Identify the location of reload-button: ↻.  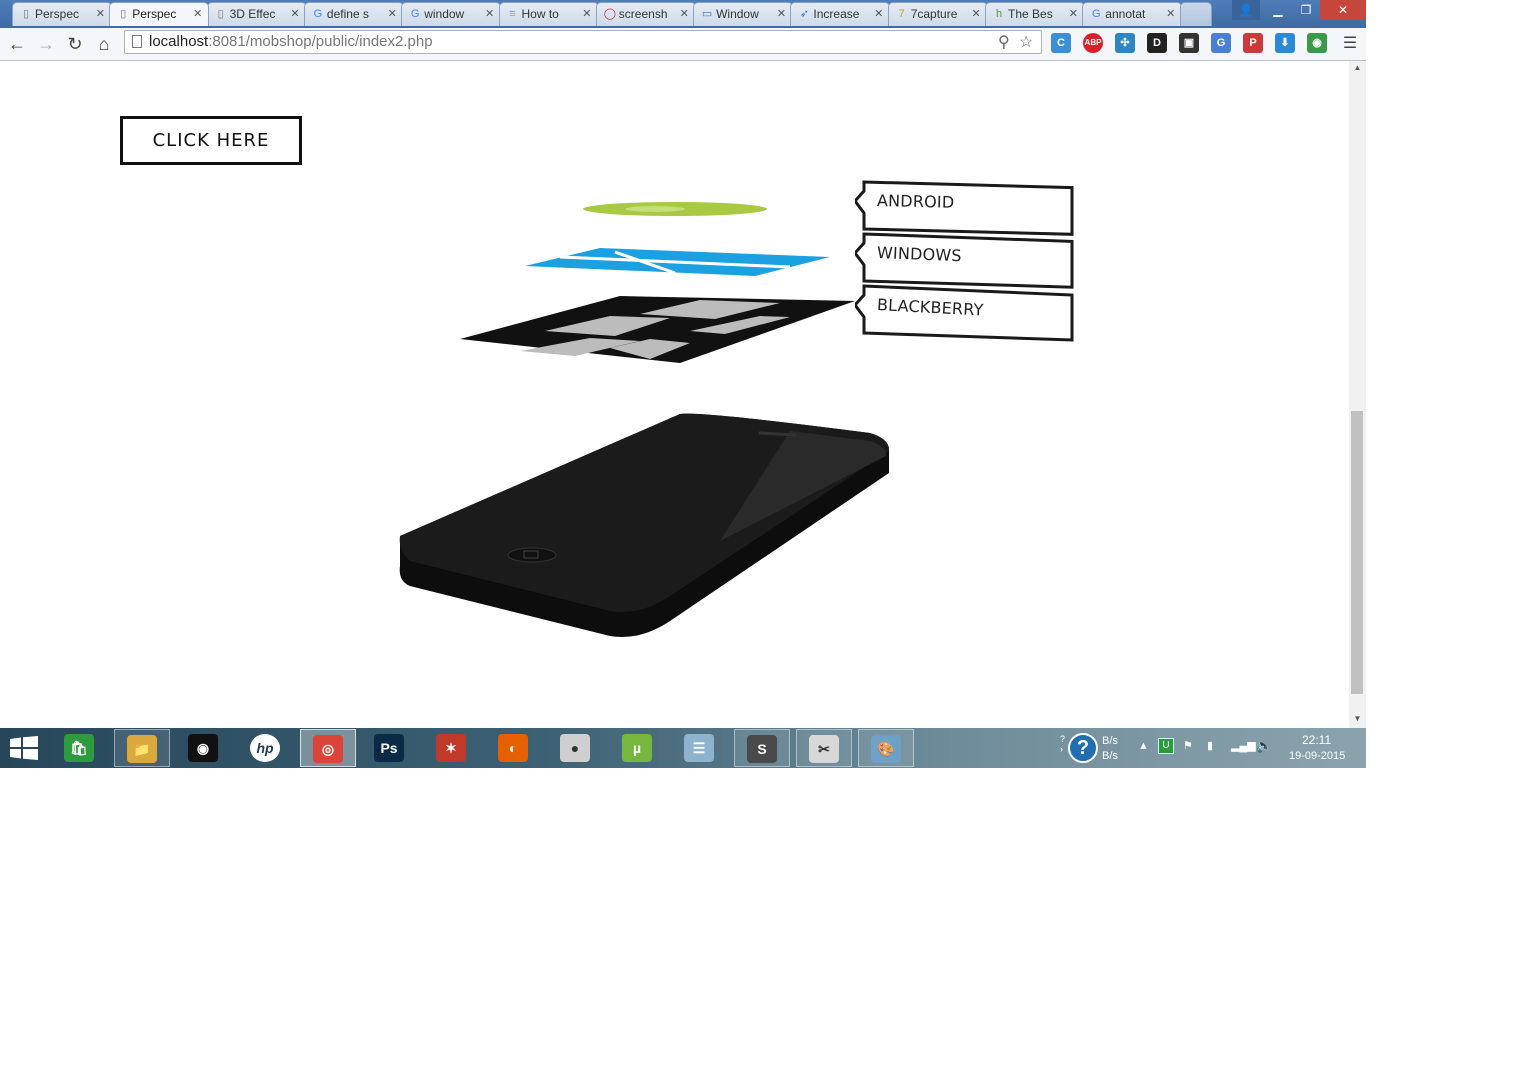
(75, 44).